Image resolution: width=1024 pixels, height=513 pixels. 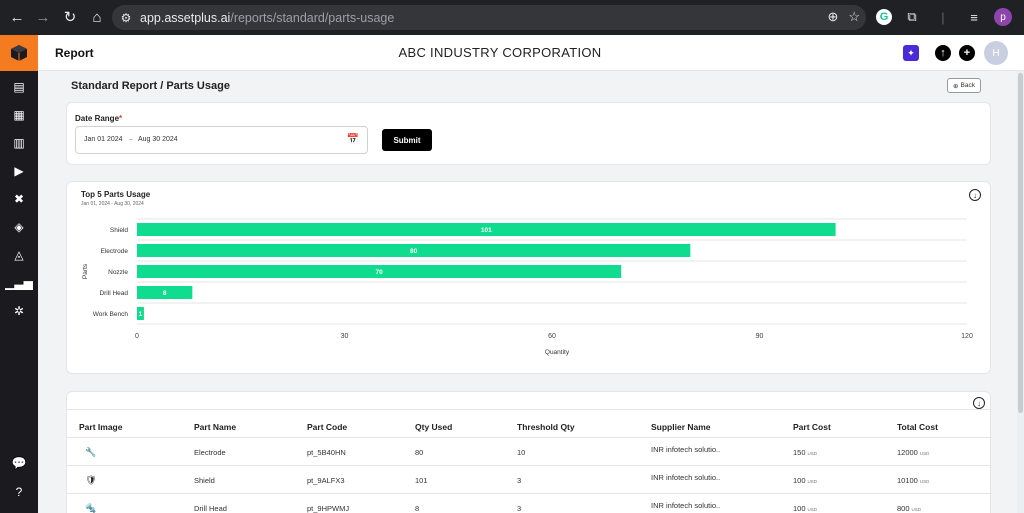 What do you see at coordinates (353, 139) in the screenshot?
I see `calendar-icon: 📅` at bounding box center [353, 139].